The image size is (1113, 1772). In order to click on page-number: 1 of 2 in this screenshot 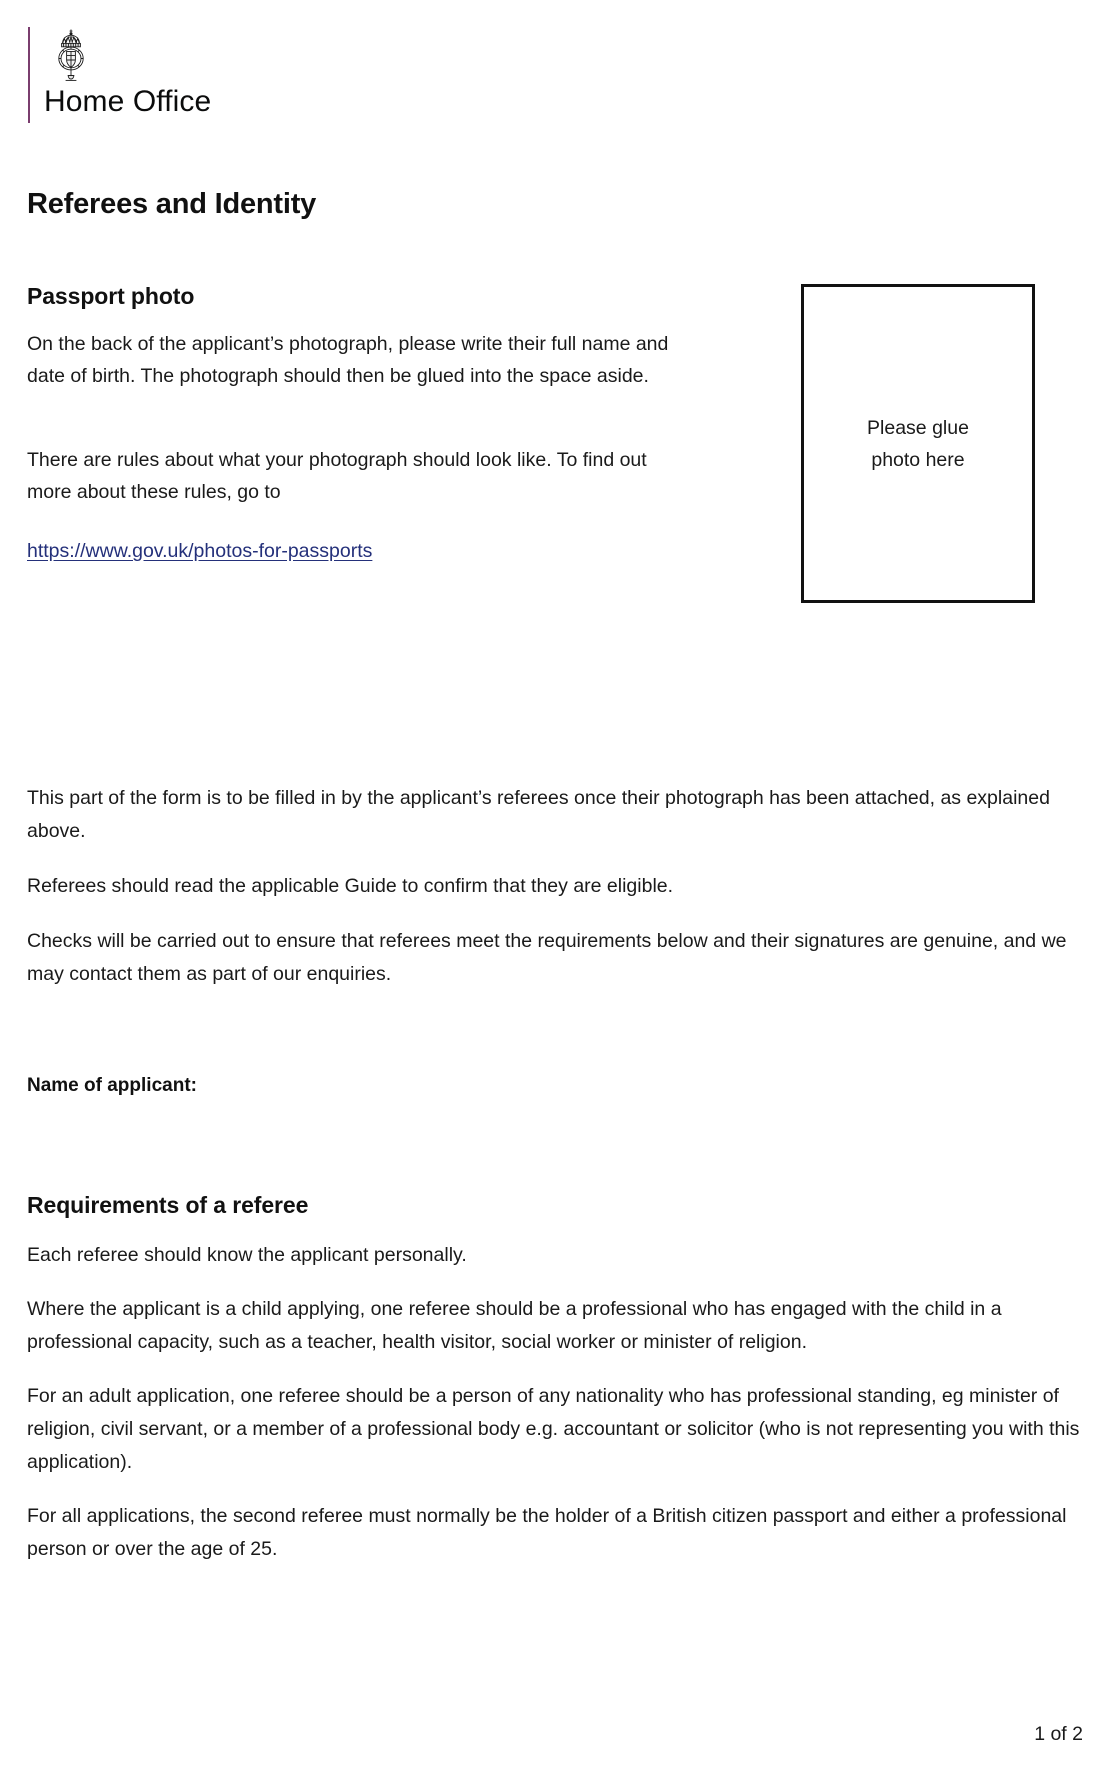, I will do `click(1058, 1734)`.